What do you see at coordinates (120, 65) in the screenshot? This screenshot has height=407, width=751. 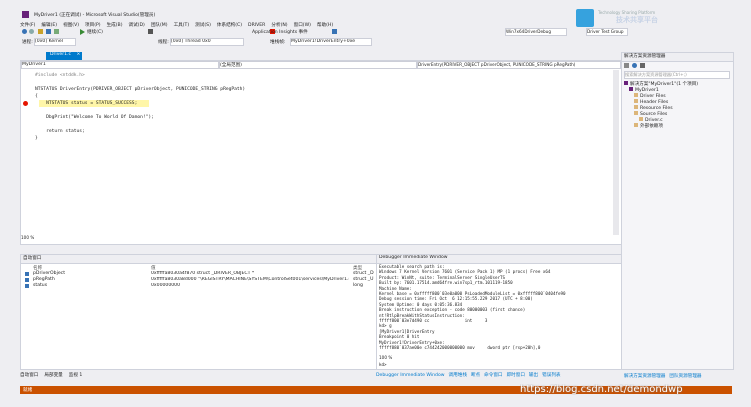 I see `scope-project-select: MyDriver1` at bounding box center [120, 65].